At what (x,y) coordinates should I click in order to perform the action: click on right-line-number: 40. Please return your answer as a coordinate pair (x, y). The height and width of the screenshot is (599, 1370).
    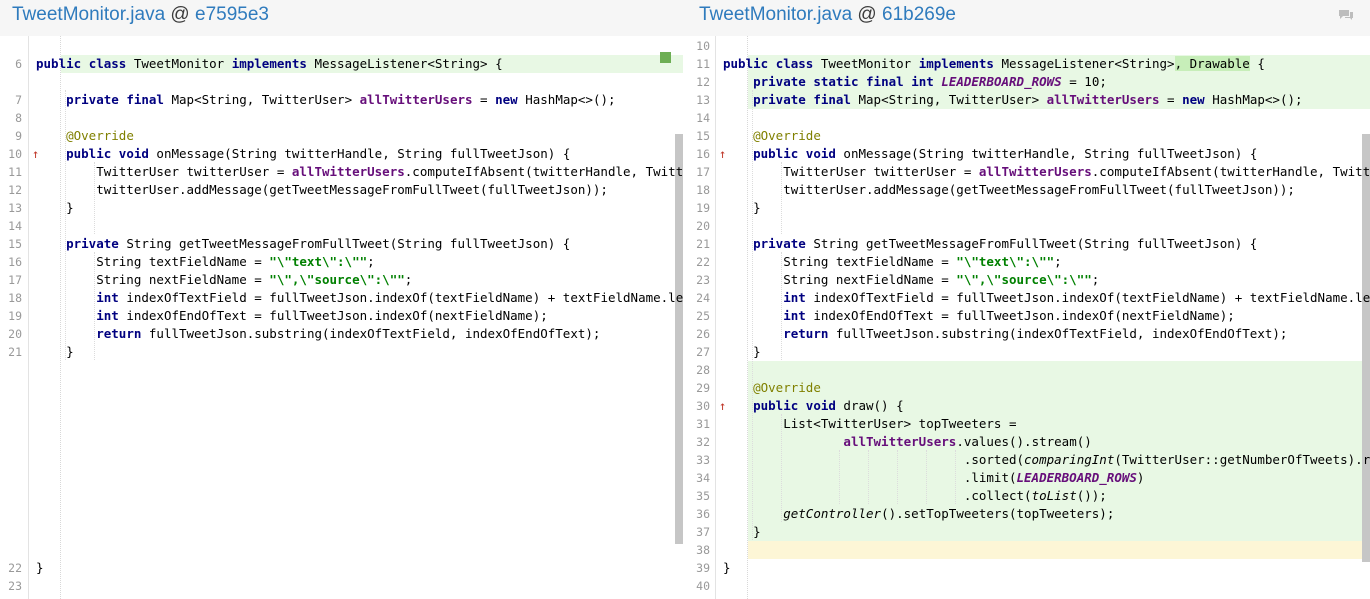
    Looking at the image, I should click on (700, 586).